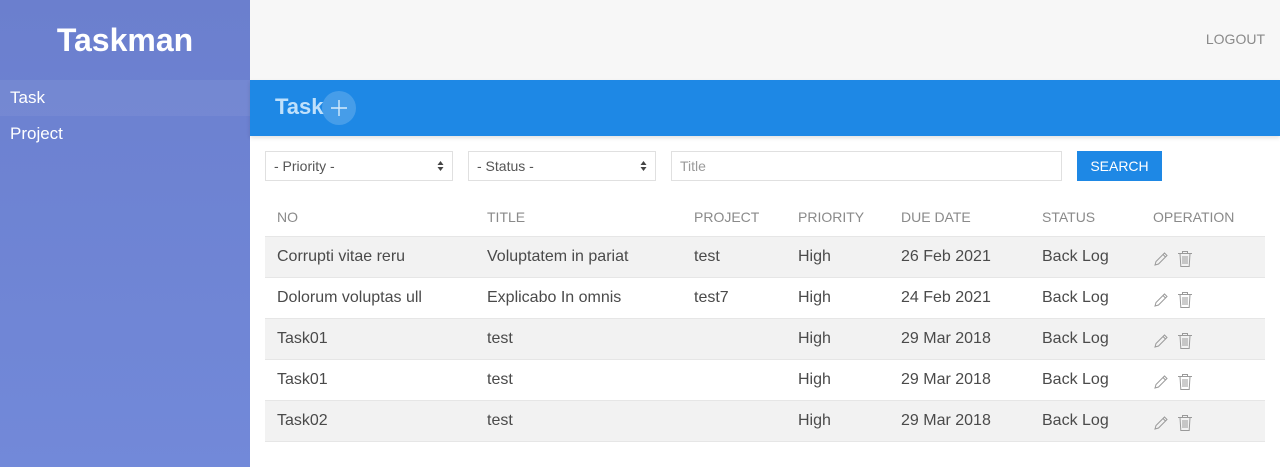 This screenshot has height=467, width=1280. What do you see at coordinates (578, 298) in the screenshot?
I see `cell-title: Explicabo In omnis` at bounding box center [578, 298].